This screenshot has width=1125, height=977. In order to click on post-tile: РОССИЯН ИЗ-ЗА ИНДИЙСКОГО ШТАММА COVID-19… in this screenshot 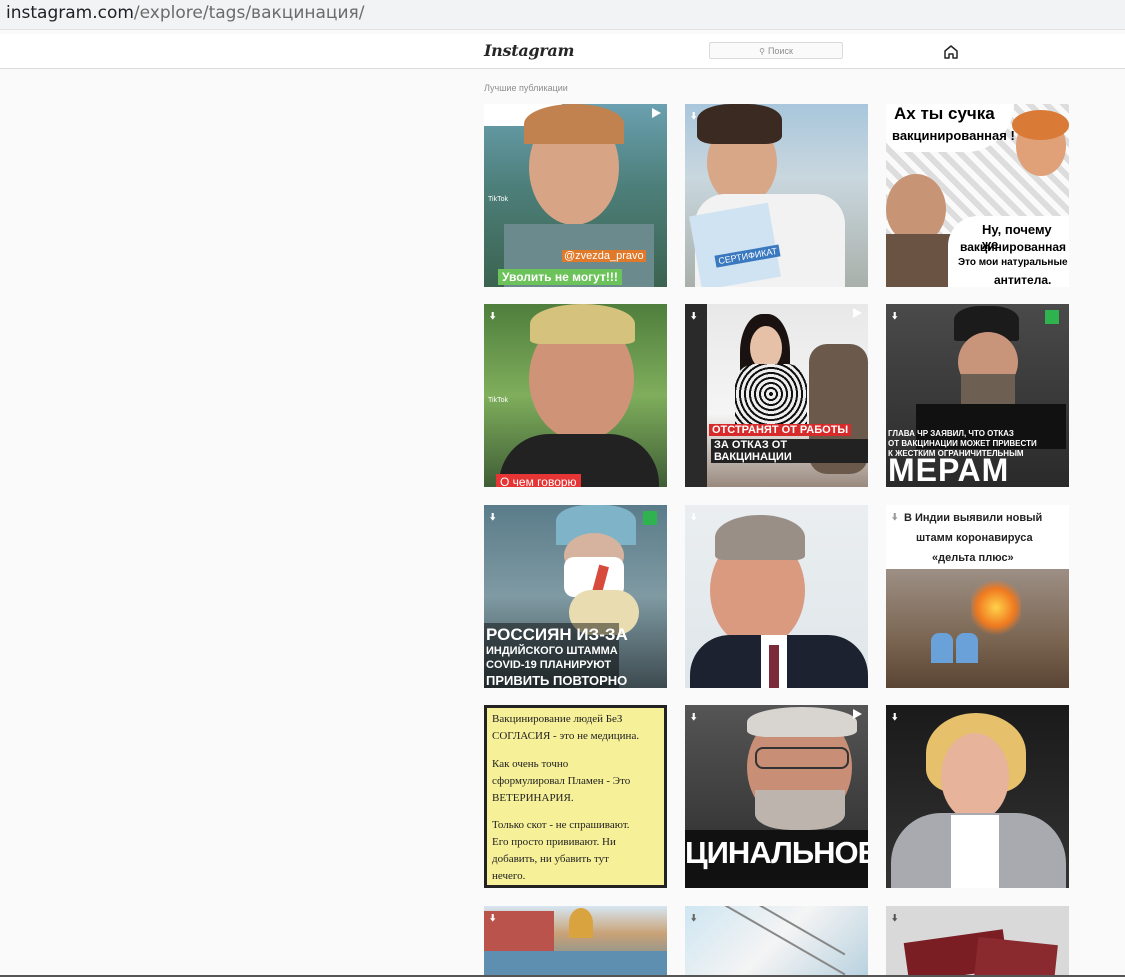, I will do `click(575, 596)`.